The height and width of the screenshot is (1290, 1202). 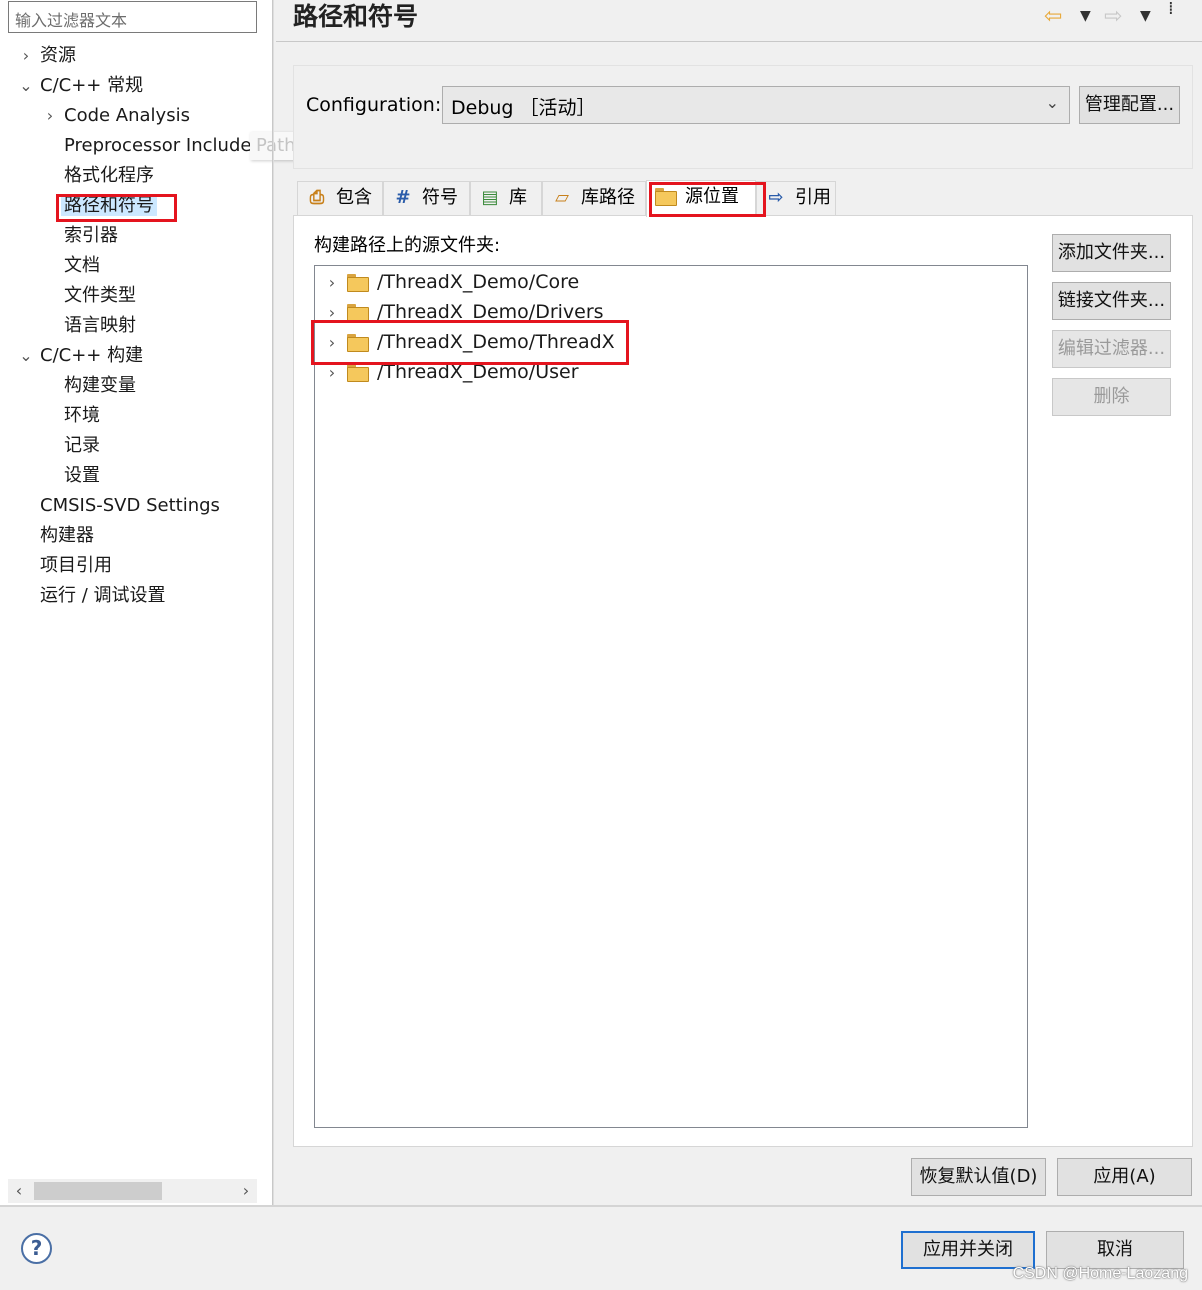 I want to click on forward-arrow-icon: ⇨, so click(x=1113, y=16).